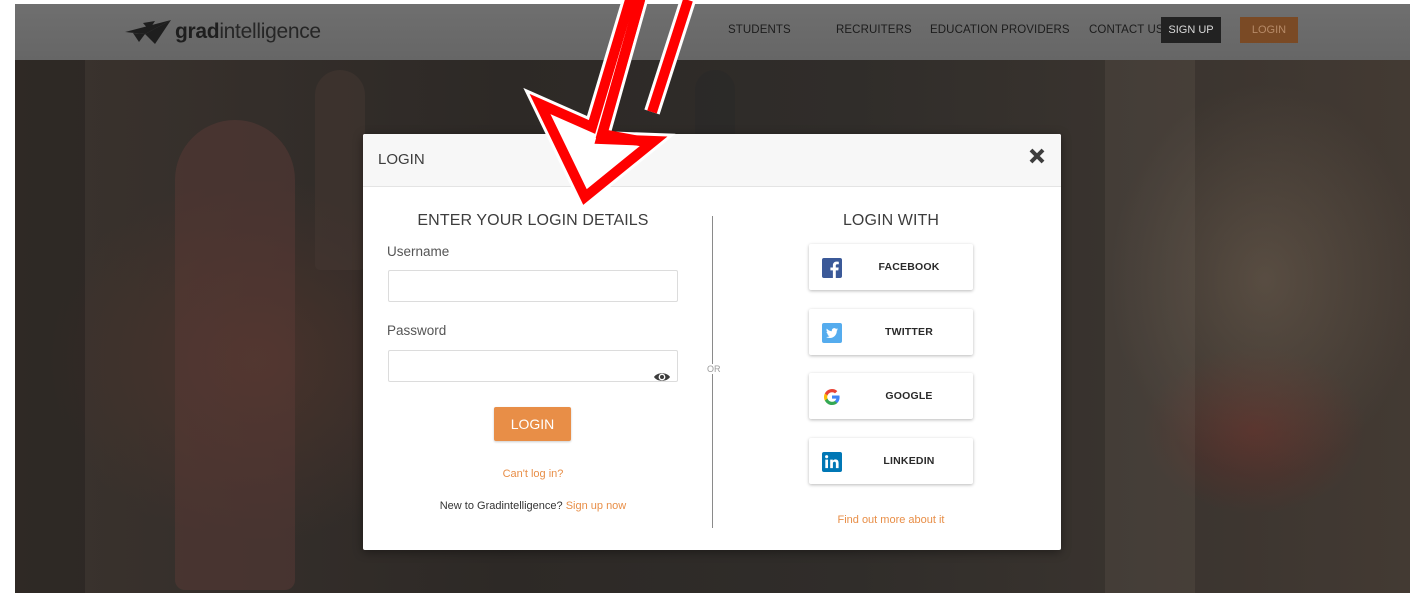 The height and width of the screenshot is (593, 1411). I want to click on brand-name-bold: grad, so click(197, 31).